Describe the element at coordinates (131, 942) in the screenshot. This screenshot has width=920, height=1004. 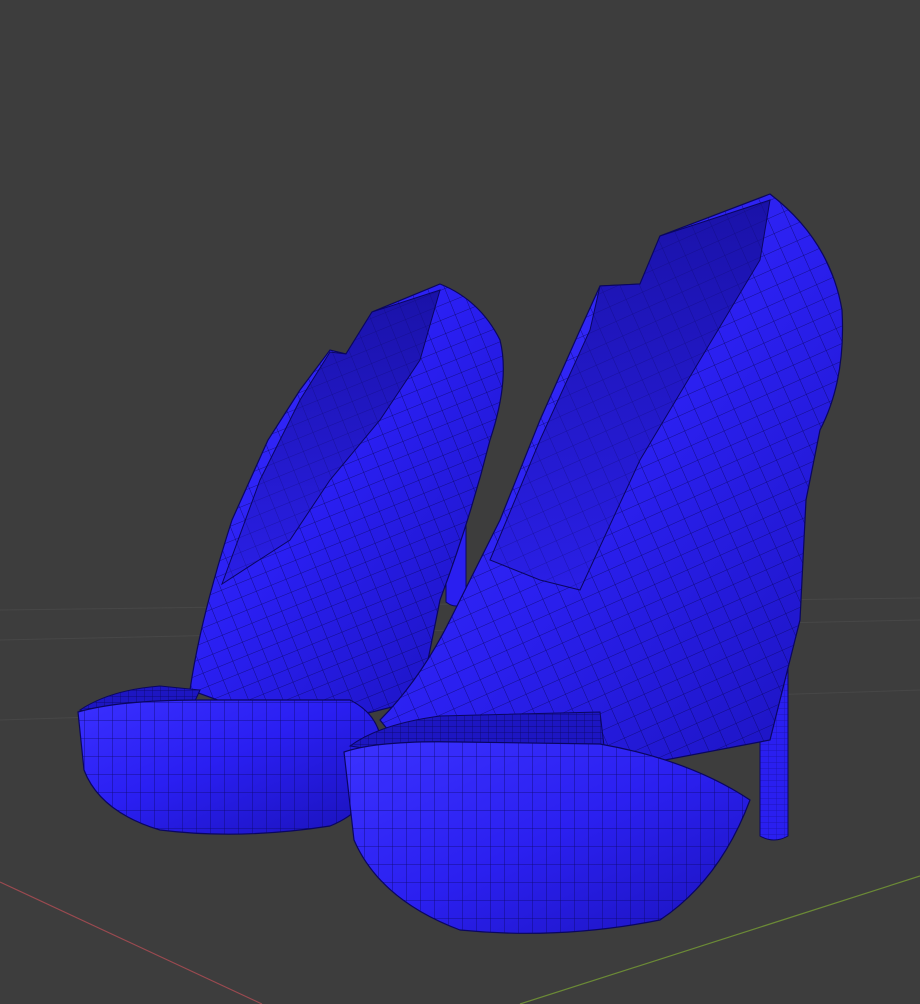
I see `x-axis-line` at that location.